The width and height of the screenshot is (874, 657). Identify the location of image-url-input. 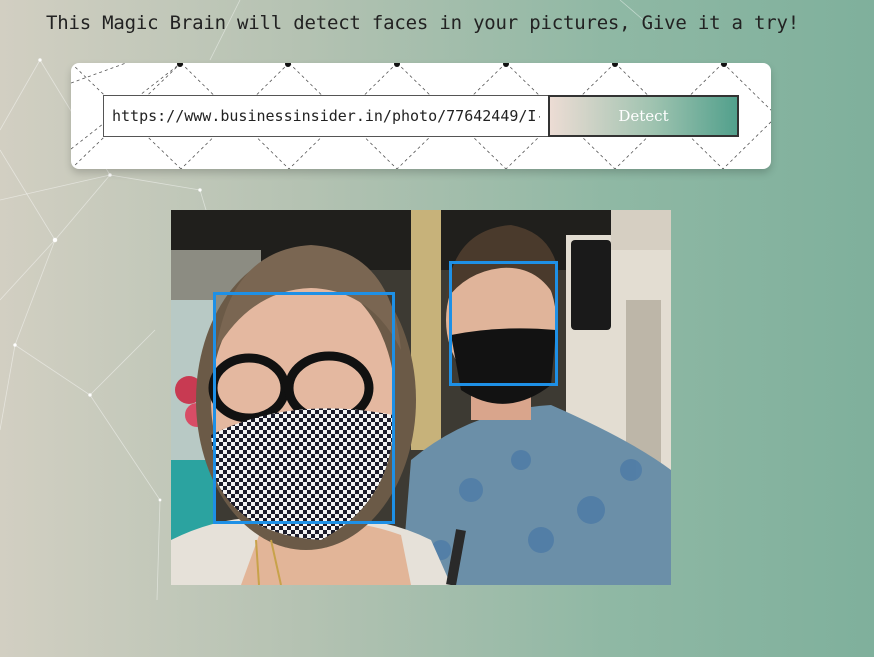
(326, 116).